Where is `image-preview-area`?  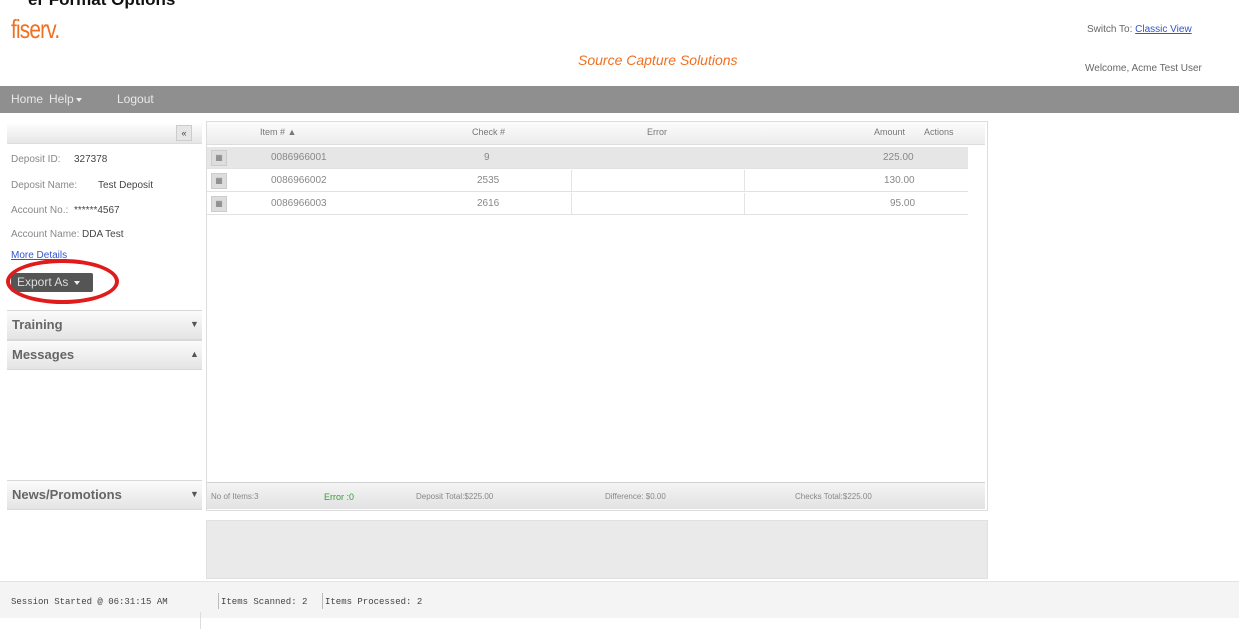 image-preview-area is located at coordinates (597, 549).